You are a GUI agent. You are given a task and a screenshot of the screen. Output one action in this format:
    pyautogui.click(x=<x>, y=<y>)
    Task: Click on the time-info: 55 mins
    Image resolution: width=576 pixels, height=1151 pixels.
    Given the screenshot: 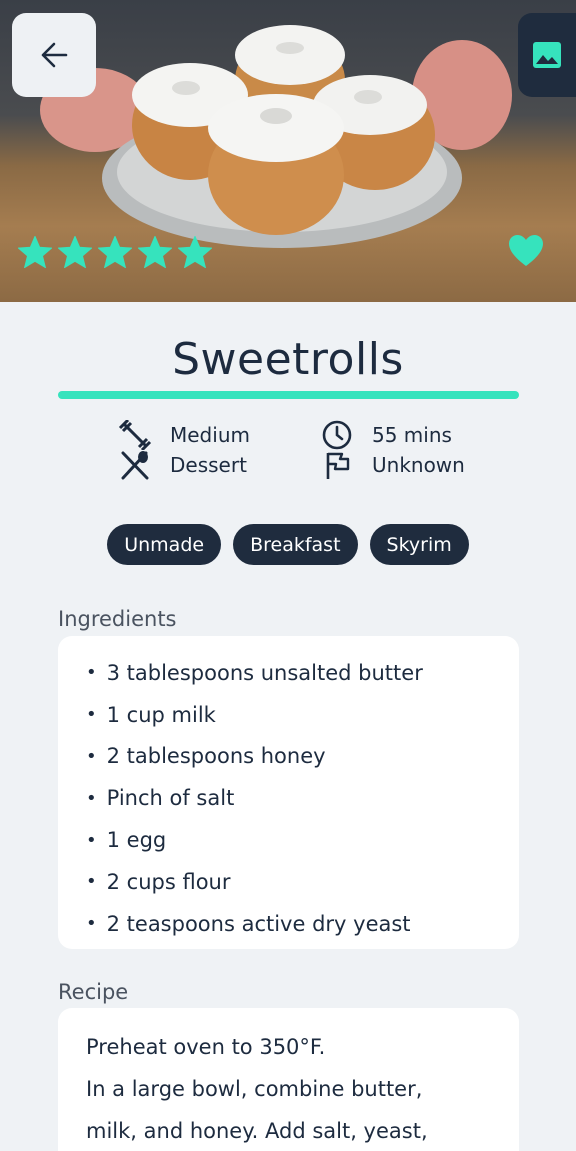 What is the action you would take?
    pyautogui.click(x=386, y=435)
    